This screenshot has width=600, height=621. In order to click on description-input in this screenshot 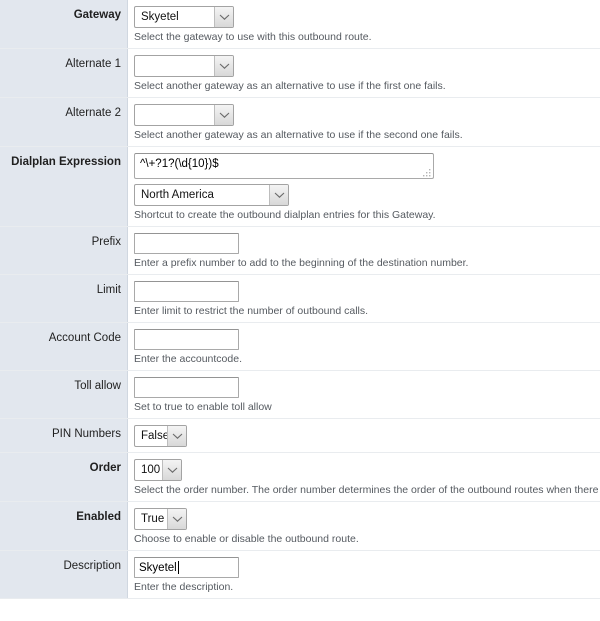, I will do `click(186, 567)`.